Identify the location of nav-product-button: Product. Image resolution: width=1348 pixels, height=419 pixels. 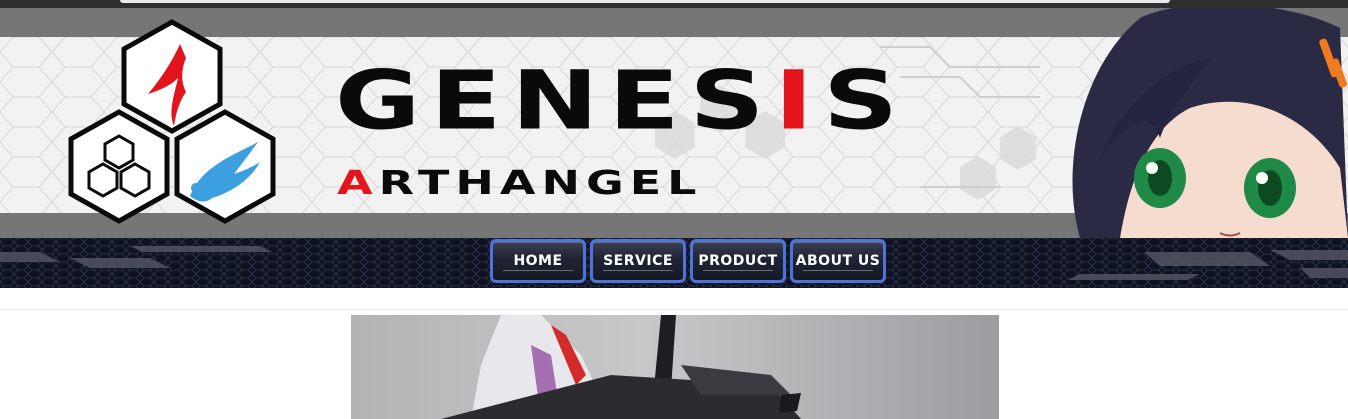
(738, 261).